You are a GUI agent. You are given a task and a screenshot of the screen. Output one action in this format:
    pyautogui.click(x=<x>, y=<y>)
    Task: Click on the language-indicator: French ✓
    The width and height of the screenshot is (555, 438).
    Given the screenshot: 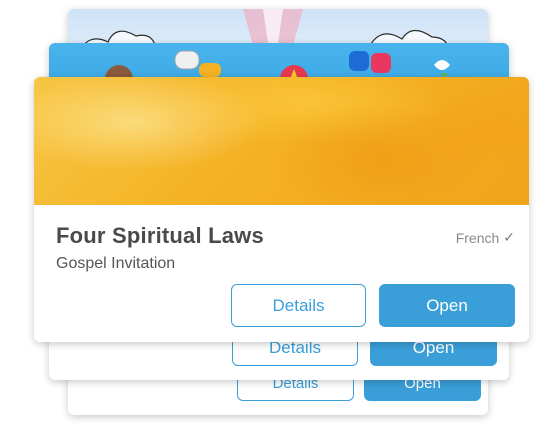 What is the action you would take?
    pyautogui.click(x=485, y=237)
    